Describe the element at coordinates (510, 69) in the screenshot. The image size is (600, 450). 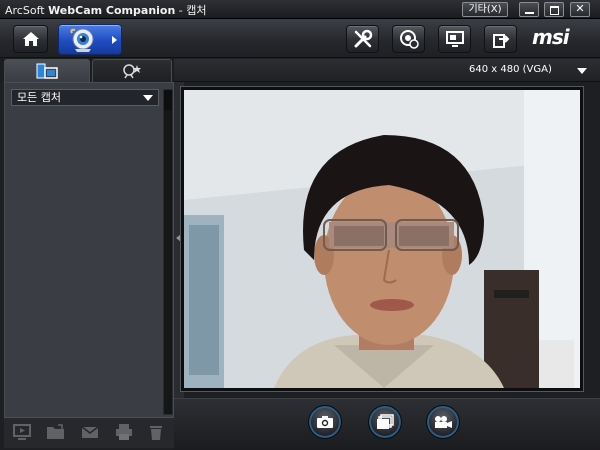
I see `resolution-selector: 640 x 480 (VGA)` at that location.